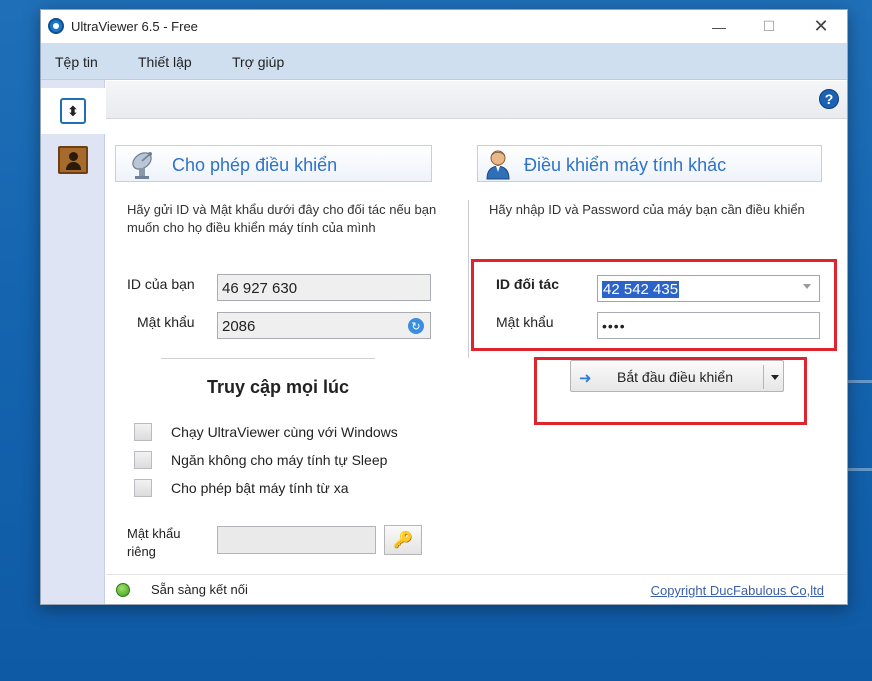  I want to click on maximize-button: ☐, so click(769, 26).